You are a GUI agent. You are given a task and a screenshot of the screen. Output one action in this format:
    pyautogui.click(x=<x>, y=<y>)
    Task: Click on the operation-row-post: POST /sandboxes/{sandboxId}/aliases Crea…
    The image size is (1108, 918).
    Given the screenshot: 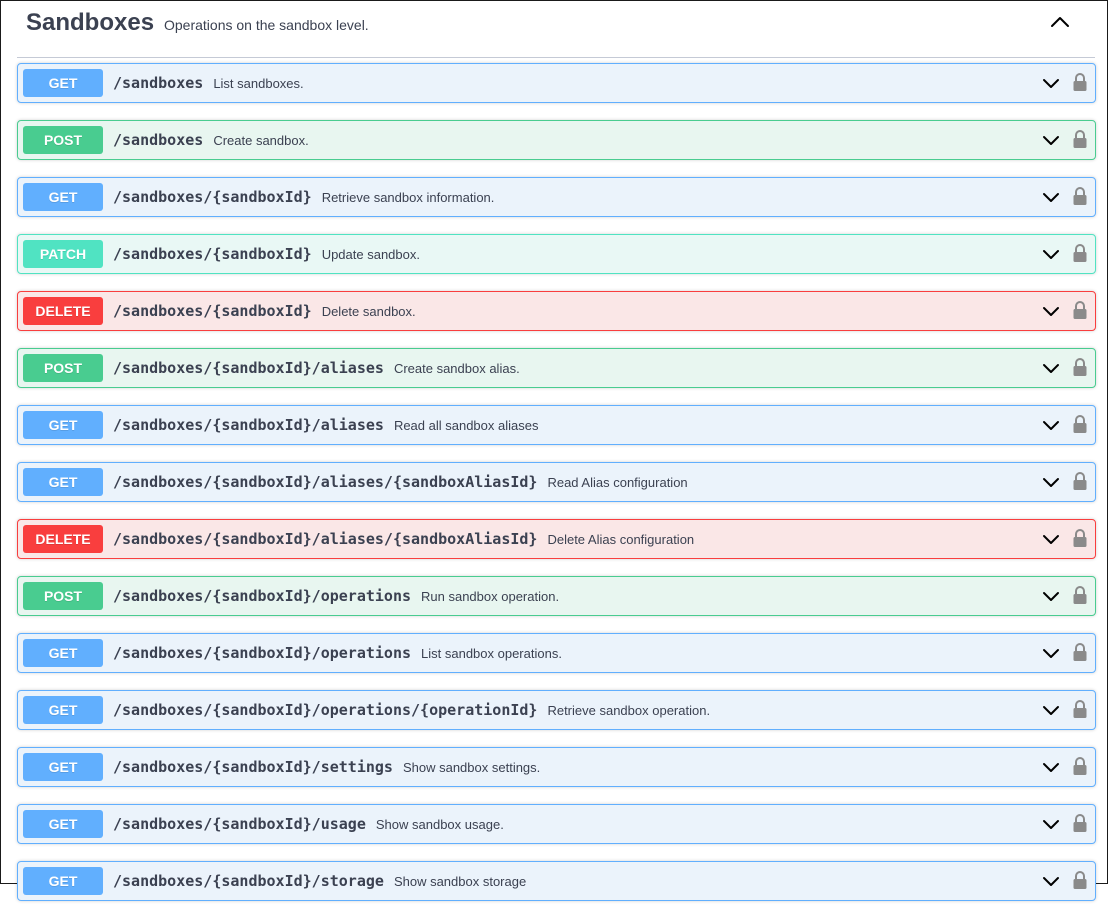 What is the action you would take?
    pyautogui.click(x=556, y=368)
    